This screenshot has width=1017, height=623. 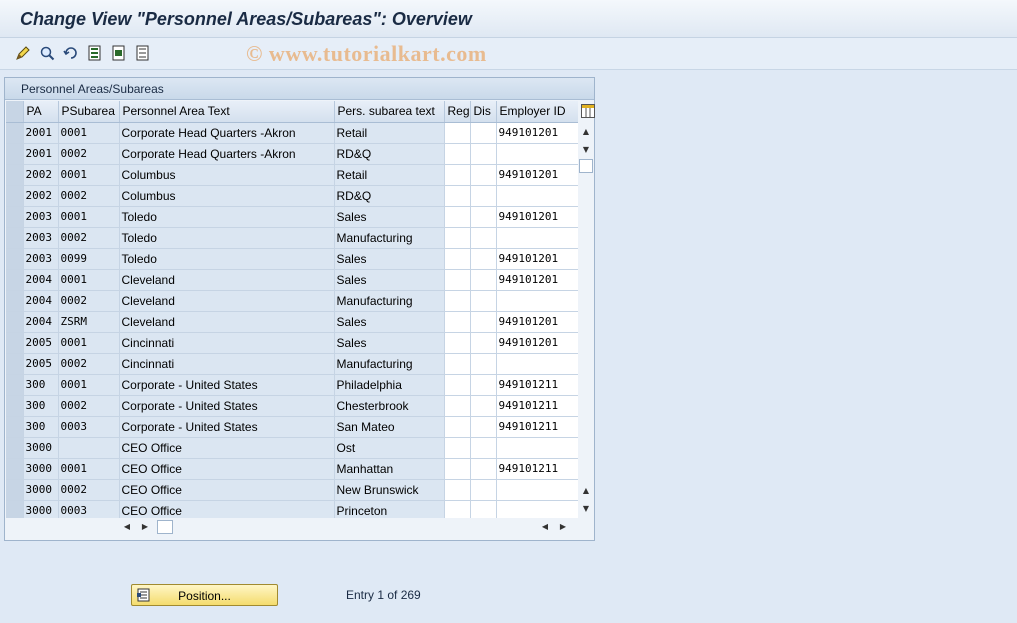 What do you see at coordinates (41, 112) in the screenshot?
I see `column-header-pa: PA` at bounding box center [41, 112].